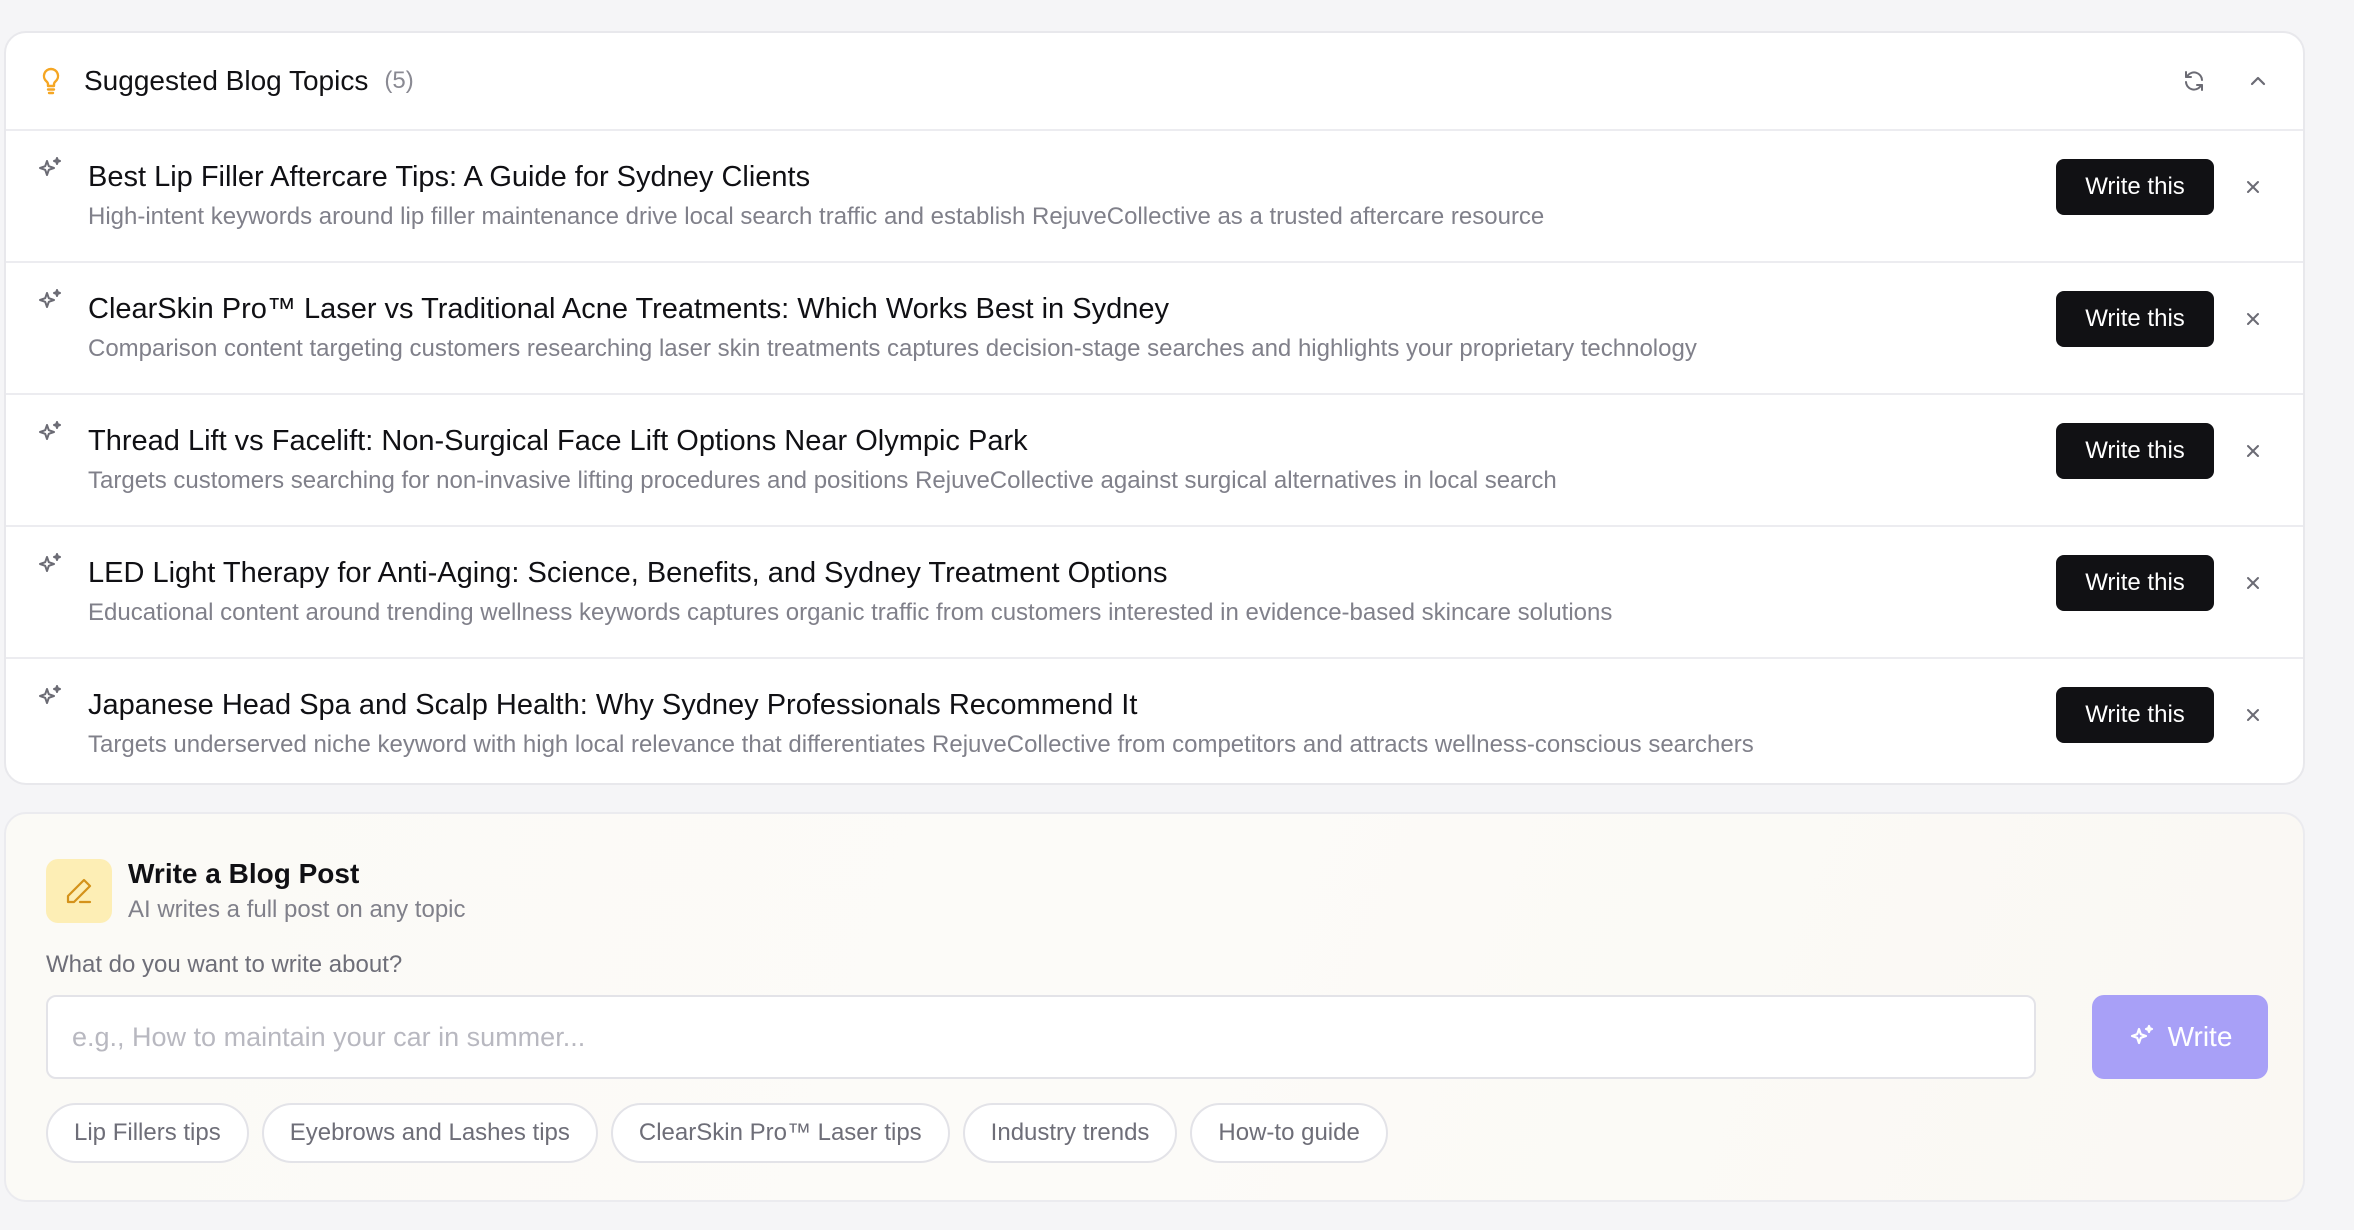 The width and height of the screenshot is (2354, 1230). Describe the element at coordinates (1070, 1133) in the screenshot. I see `chip-industry-trends: Industry trends` at that location.